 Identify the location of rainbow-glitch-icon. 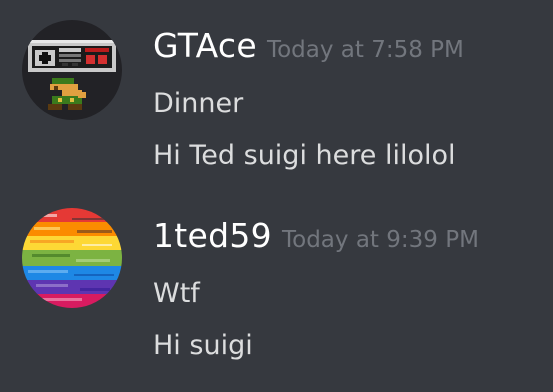
(72, 258).